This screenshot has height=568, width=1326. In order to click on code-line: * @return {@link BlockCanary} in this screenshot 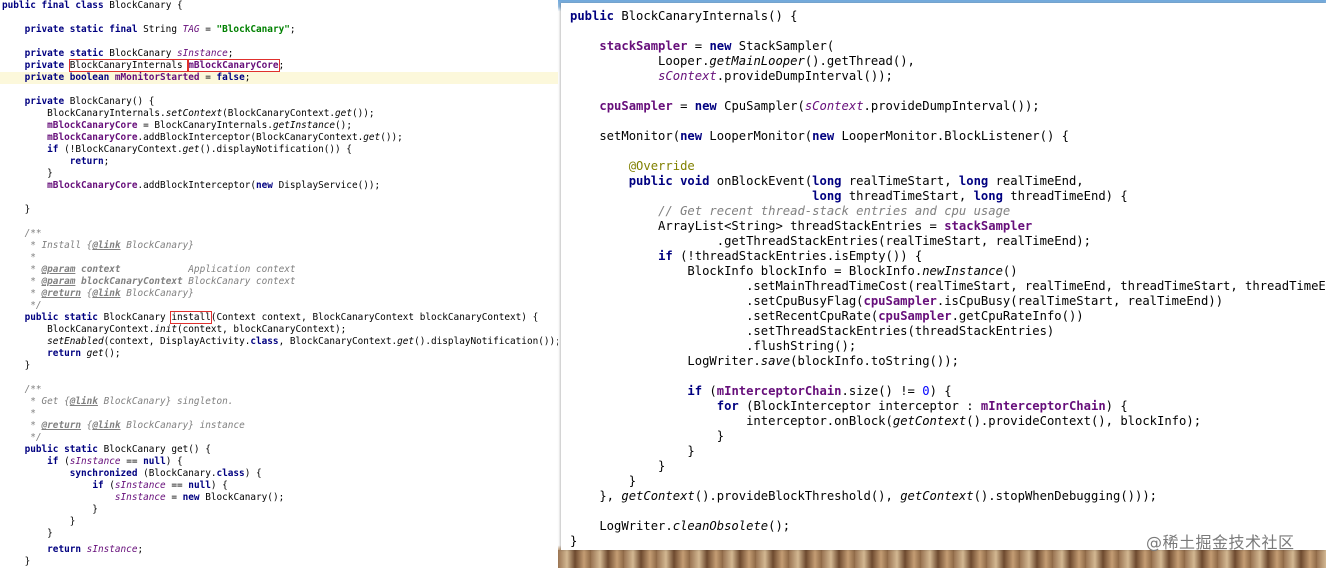, I will do `click(279, 294)`.